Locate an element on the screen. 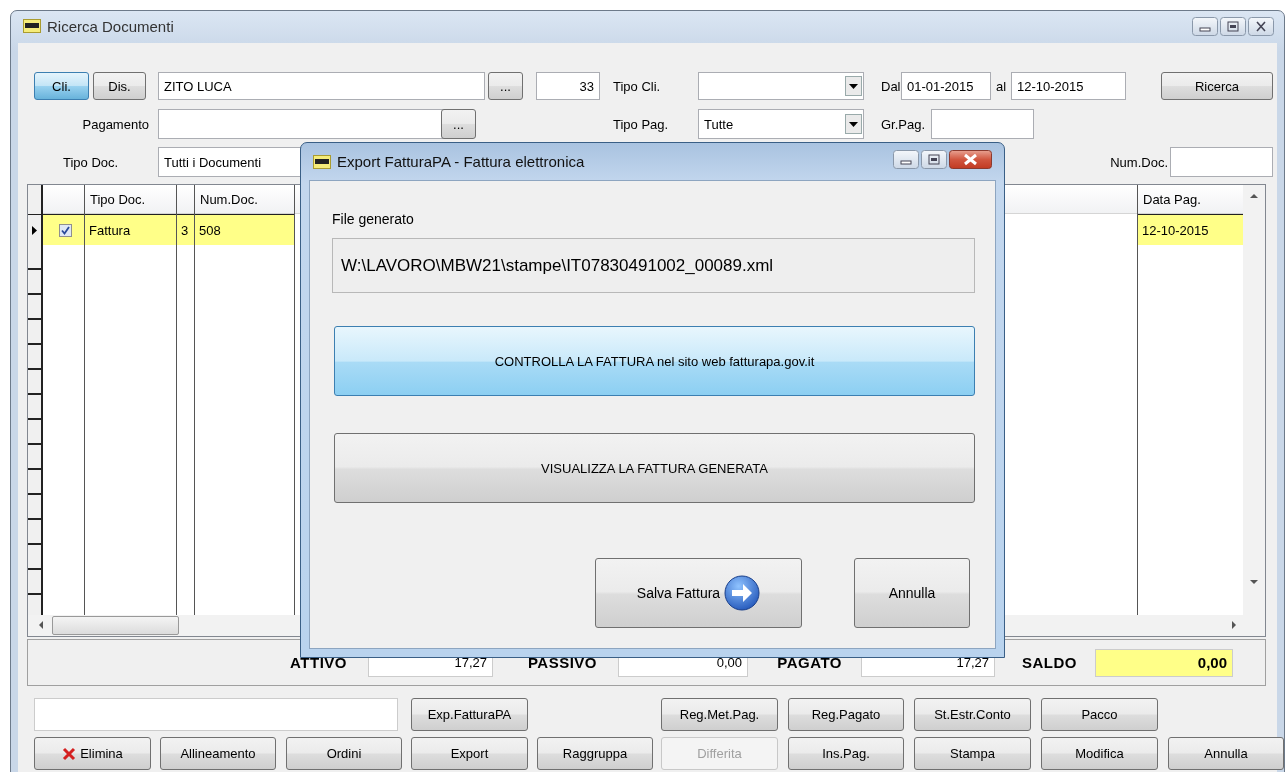 The image size is (1285, 783). field-label: Num.Doc. is located at coordinates (1138, 162).